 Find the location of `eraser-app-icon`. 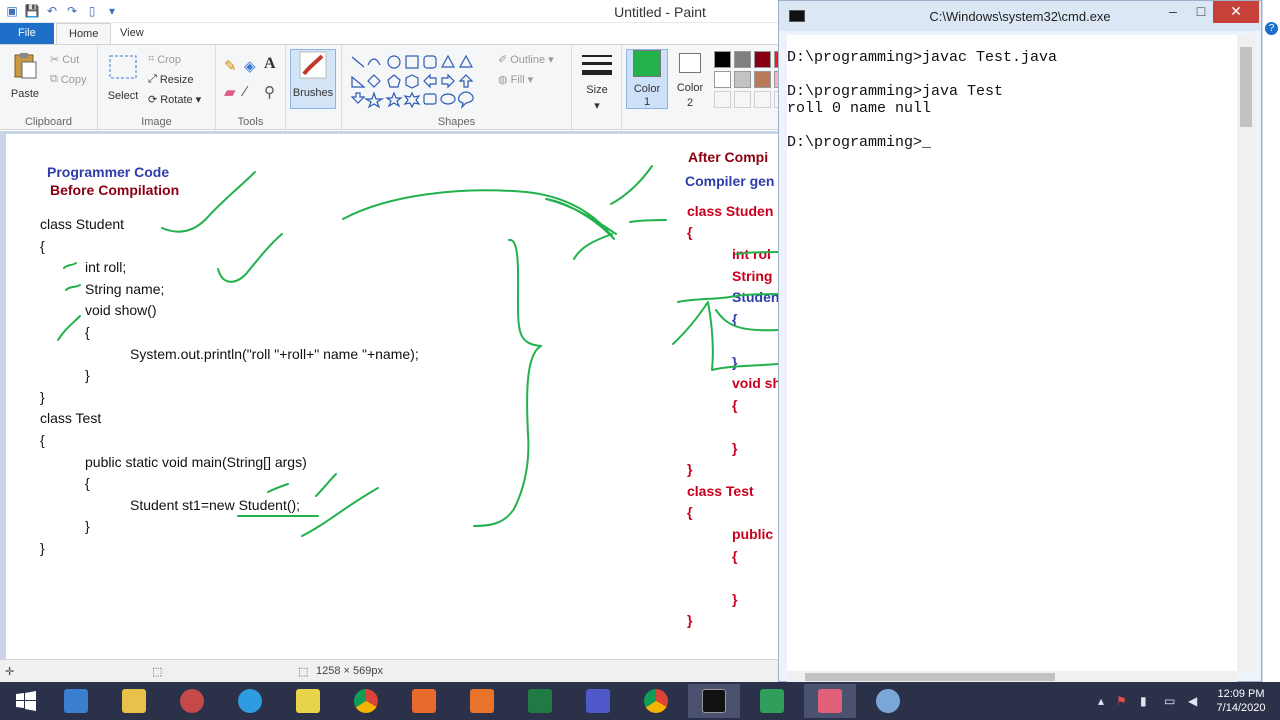

eraser-app-icon is located at coordinates (830, 701).